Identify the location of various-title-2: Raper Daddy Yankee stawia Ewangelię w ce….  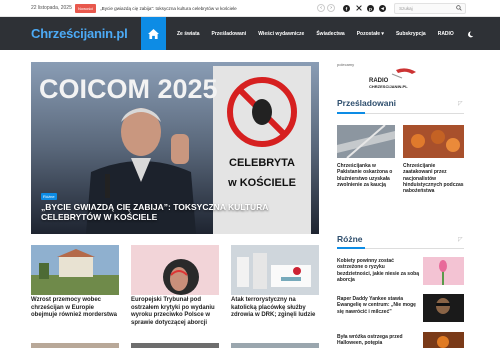
(378, 305).